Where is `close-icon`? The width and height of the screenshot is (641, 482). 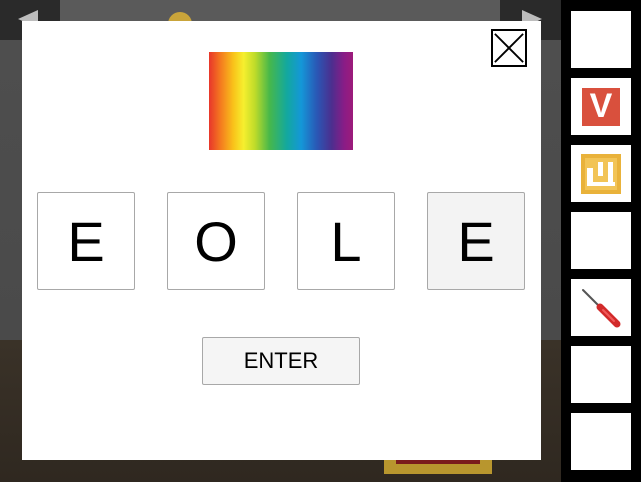 close-icon is located at coordinates (509, 48).